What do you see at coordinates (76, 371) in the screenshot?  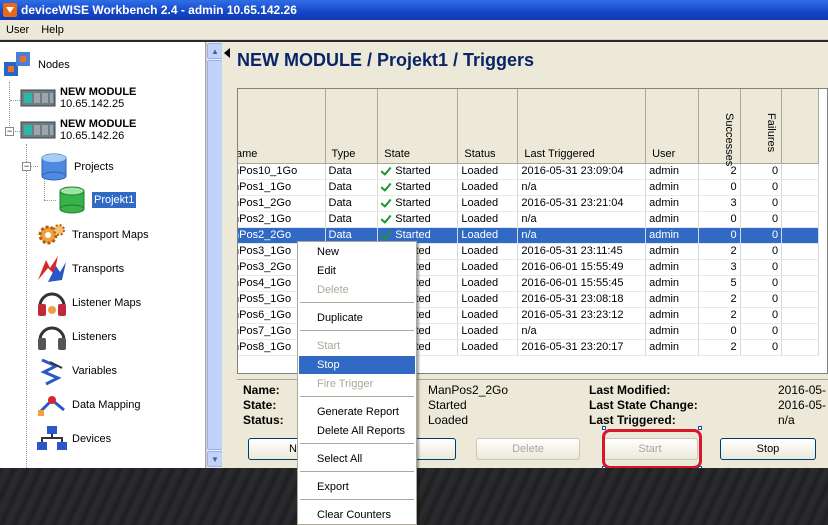 I see `tree-item-variables: Variables` at bounding box center [76, 371].